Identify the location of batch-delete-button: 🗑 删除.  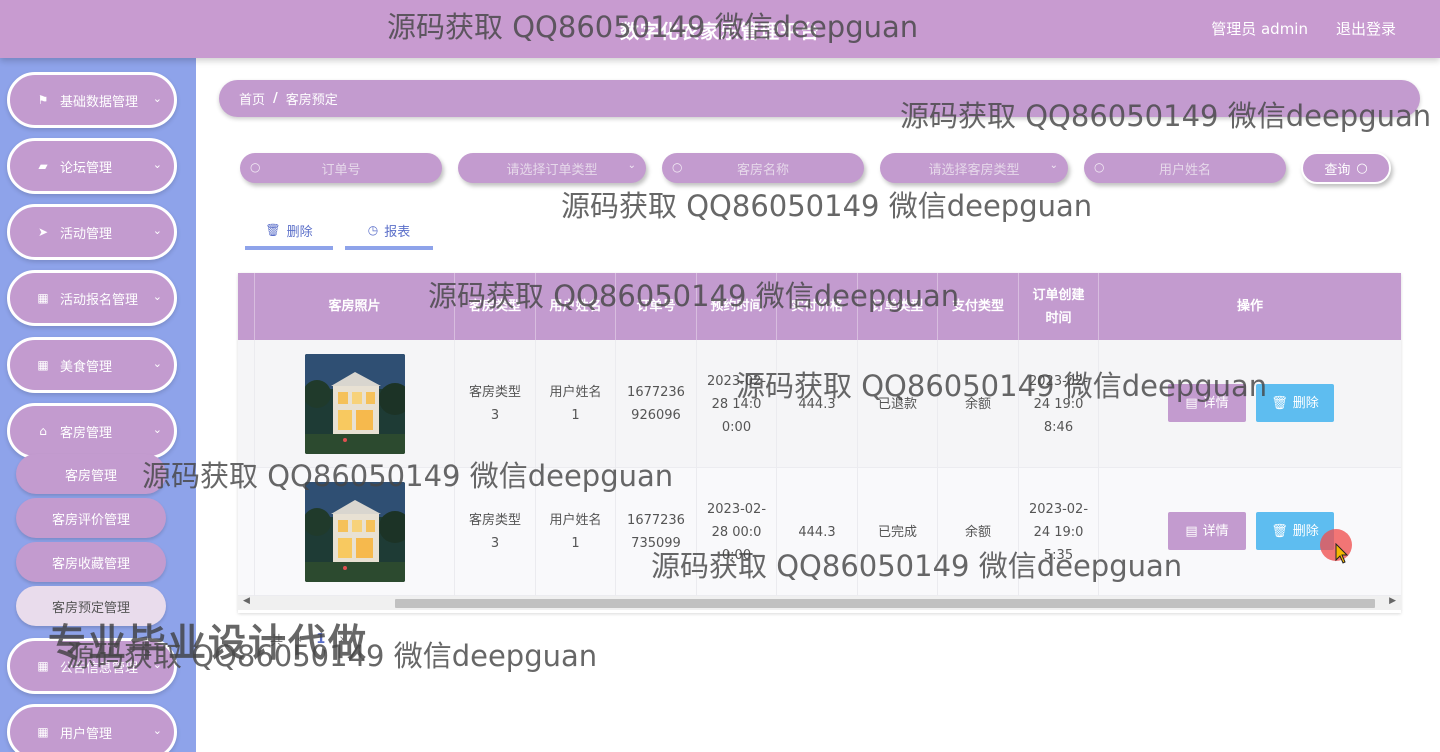
(289, 232).